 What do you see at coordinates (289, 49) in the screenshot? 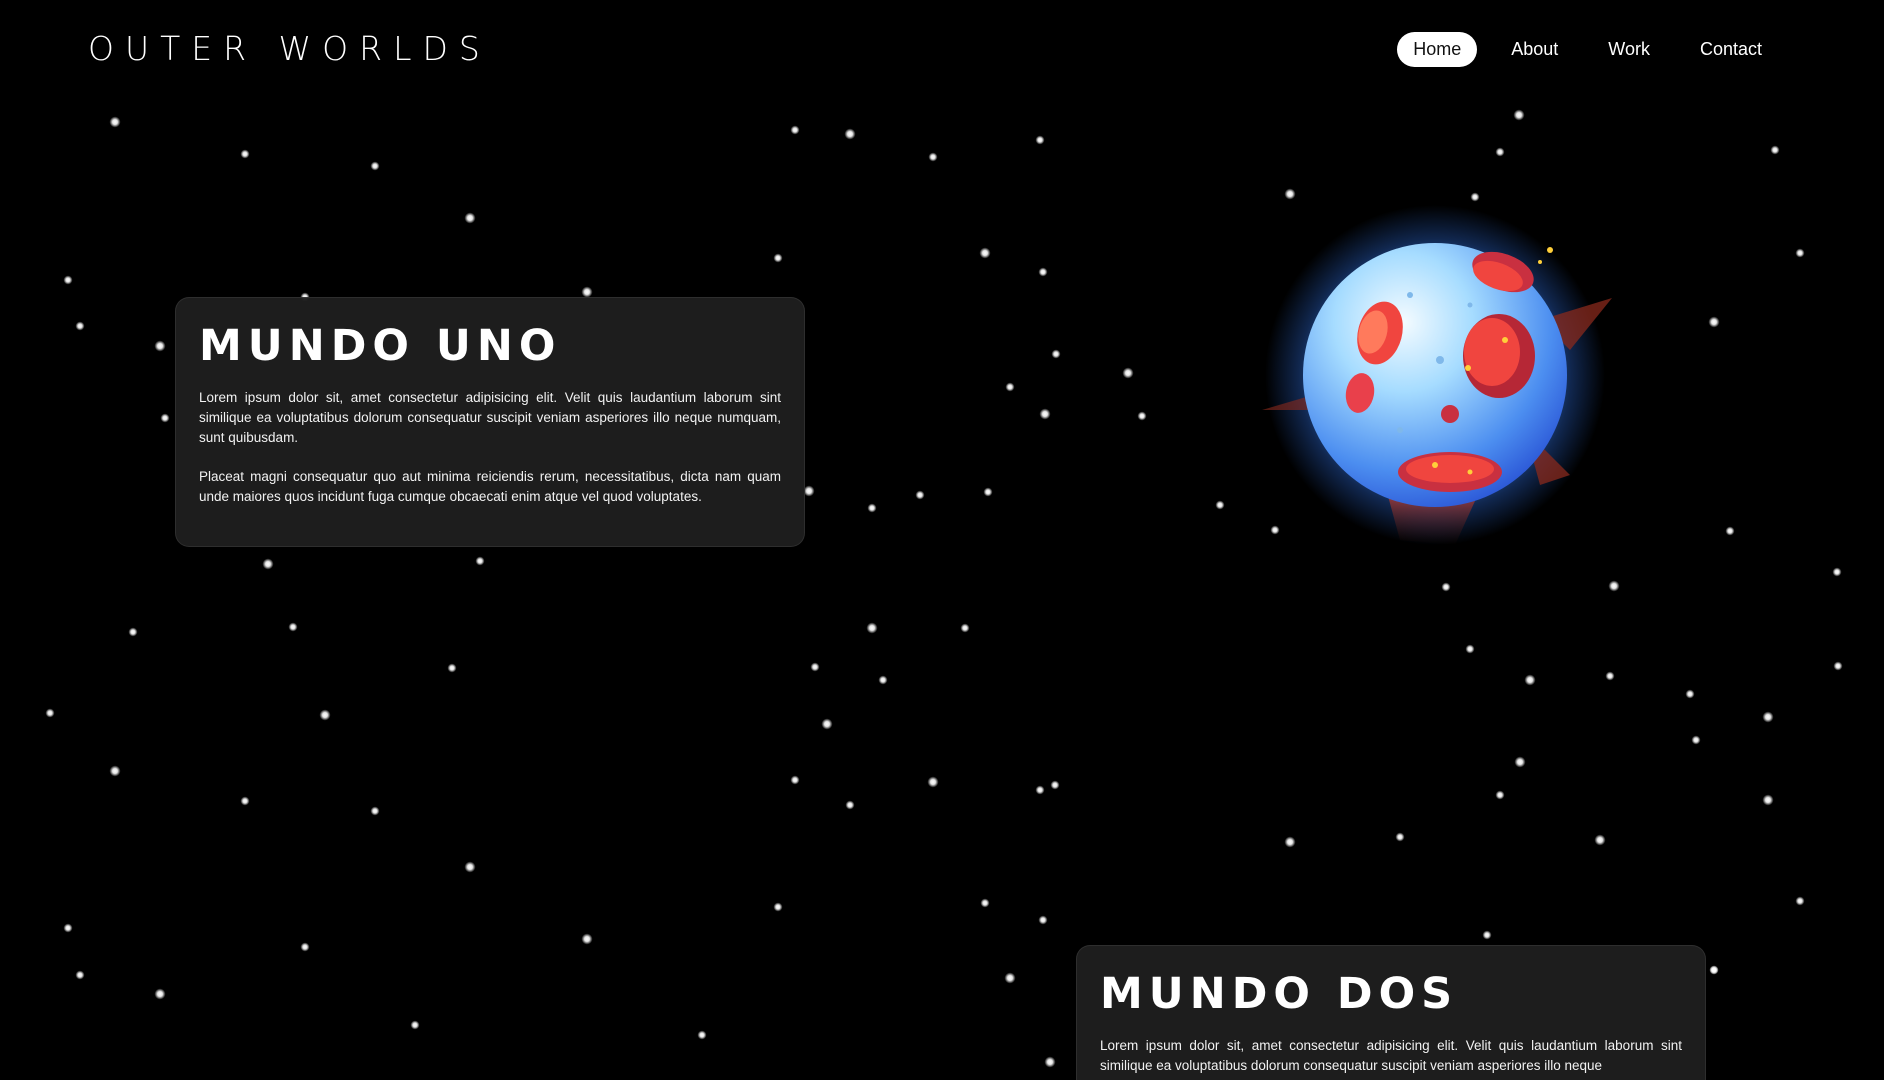
I see `site-logo: OUTER WORLDS` at bounding box center [289, 49].